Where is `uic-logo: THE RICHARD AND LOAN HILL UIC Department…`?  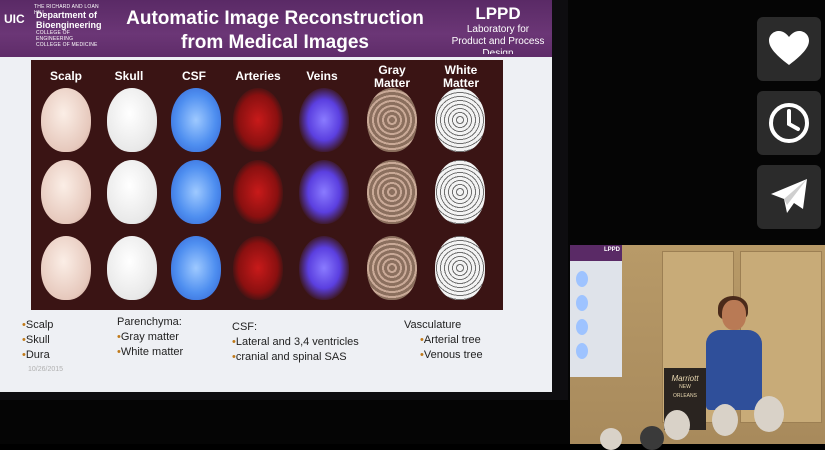
uic-logo: THE RICHARD AND LOAN HILL UIC Department… is located at coordinates (54, 27).